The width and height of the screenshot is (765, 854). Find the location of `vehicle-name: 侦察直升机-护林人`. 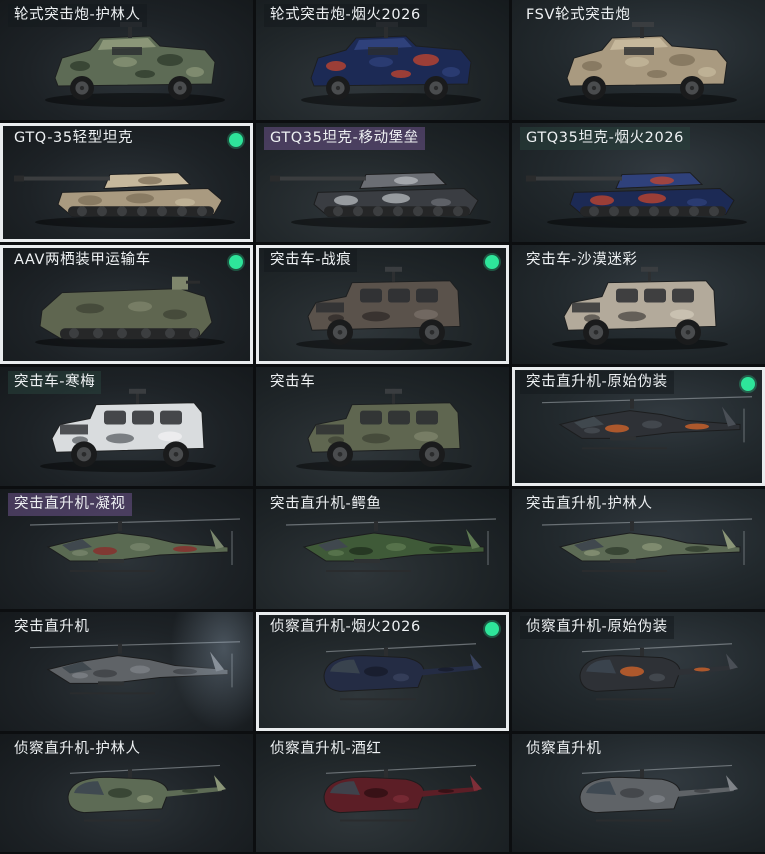

vehicle-name: 侦察直升机-护林人 is located at coordinates (77, 749).